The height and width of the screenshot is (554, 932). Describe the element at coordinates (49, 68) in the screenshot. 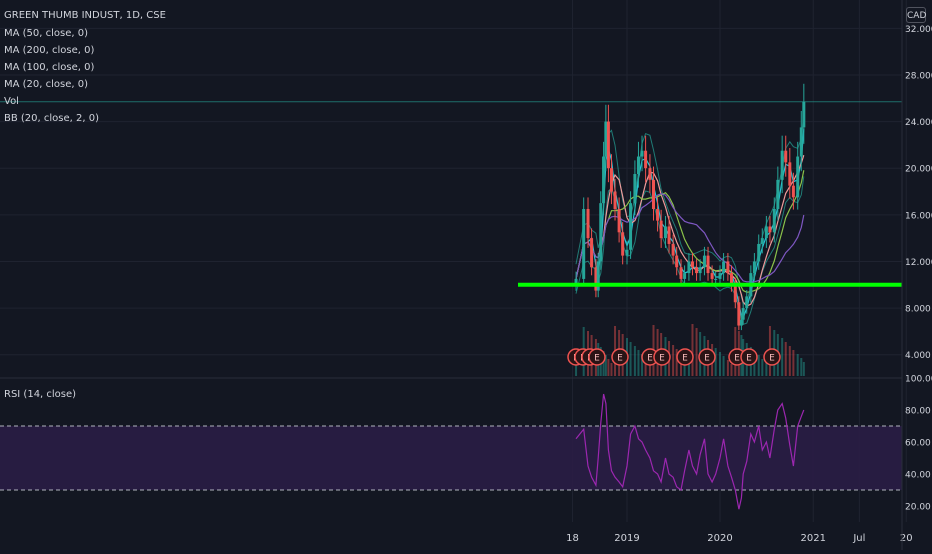

I see `ma100-legend: MA (100, close, 0)` at that location.